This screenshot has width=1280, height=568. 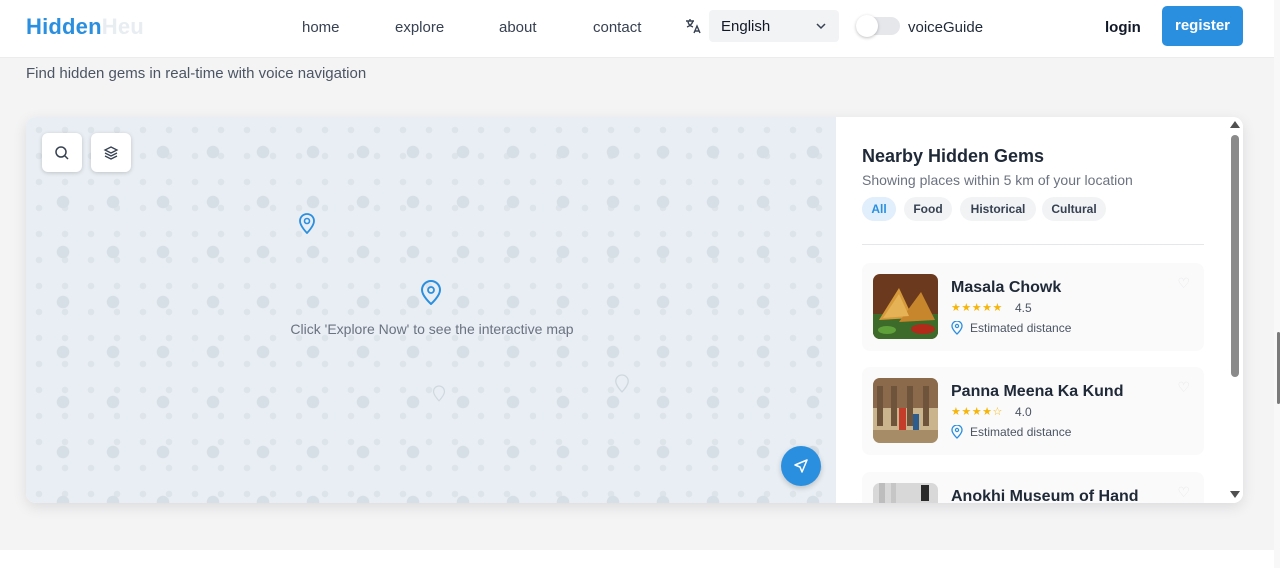 What do you see at coordinates (64, 26) in the screenshot?
I see `brand-name-primary: Hidden` at bounding box center [64, 26].